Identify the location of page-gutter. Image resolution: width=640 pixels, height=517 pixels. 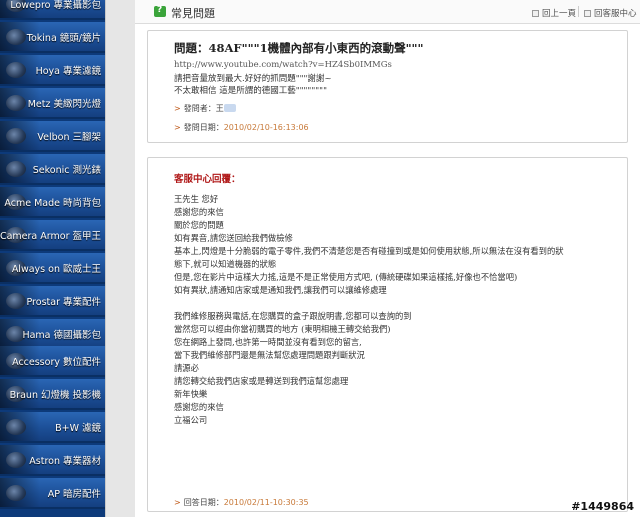
(120, 258).